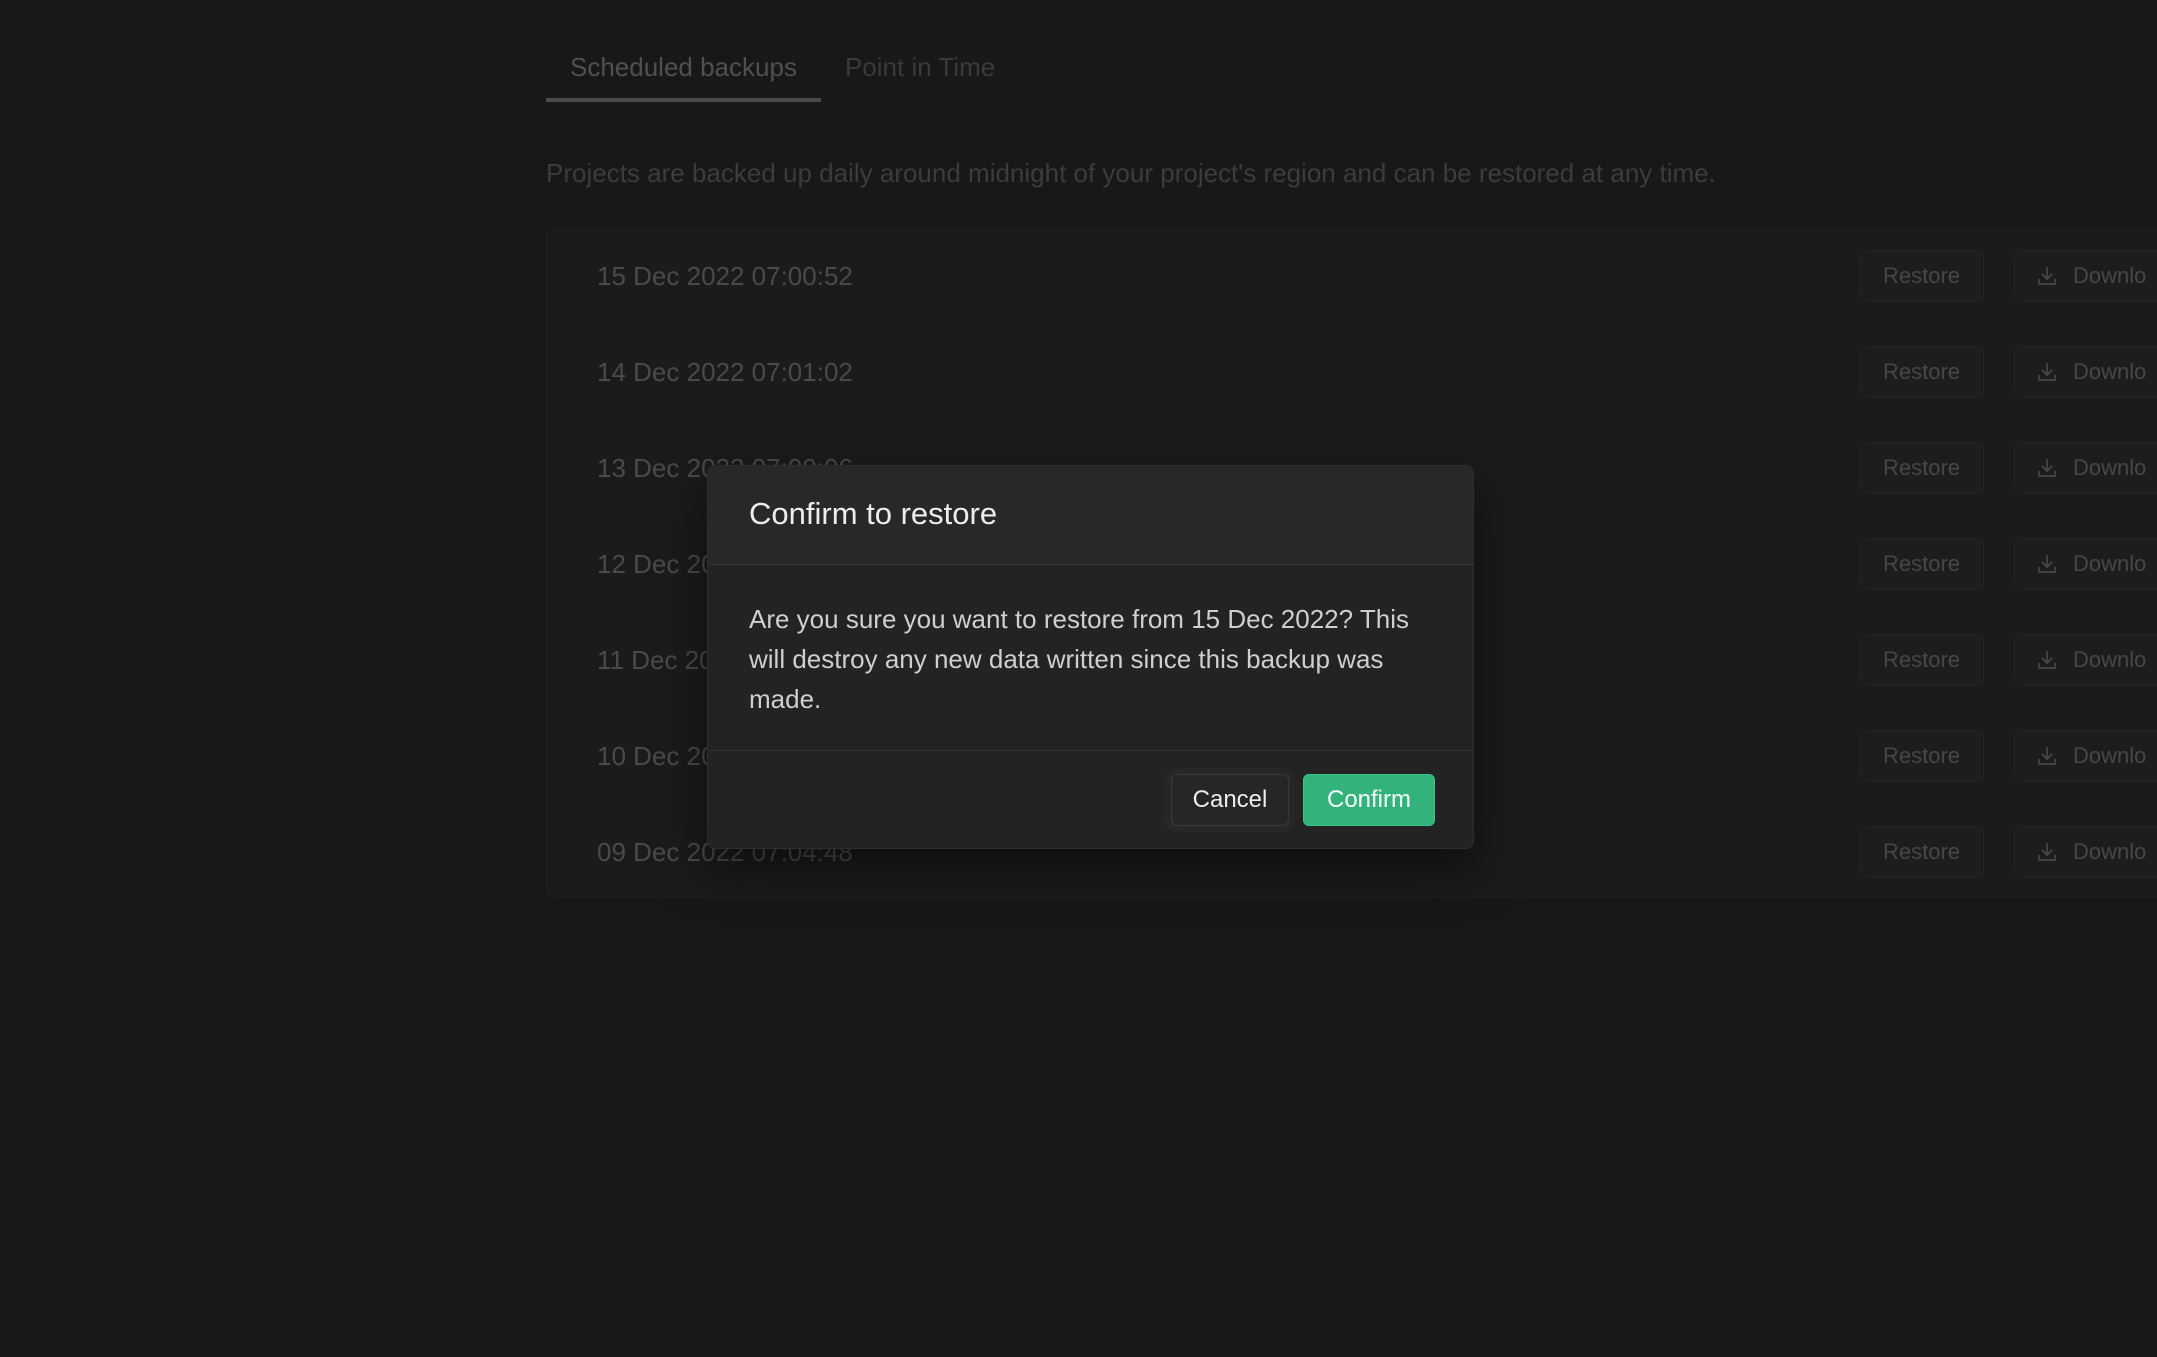 The width and height of the screenshot is (2157, 1357). Describe the element at coordinates (1230, 800) in the screenshot. I see `cancel-button: Cancel` at that location.